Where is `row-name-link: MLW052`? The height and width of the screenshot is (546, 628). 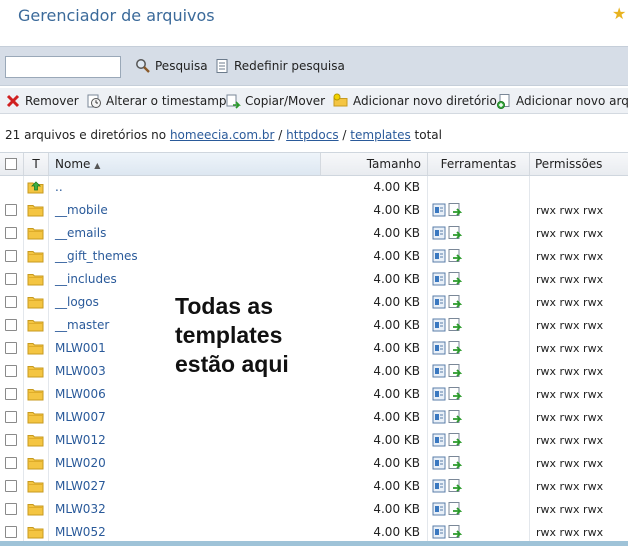 row-name-link: MLW052 is located at coordinates (80, 532).